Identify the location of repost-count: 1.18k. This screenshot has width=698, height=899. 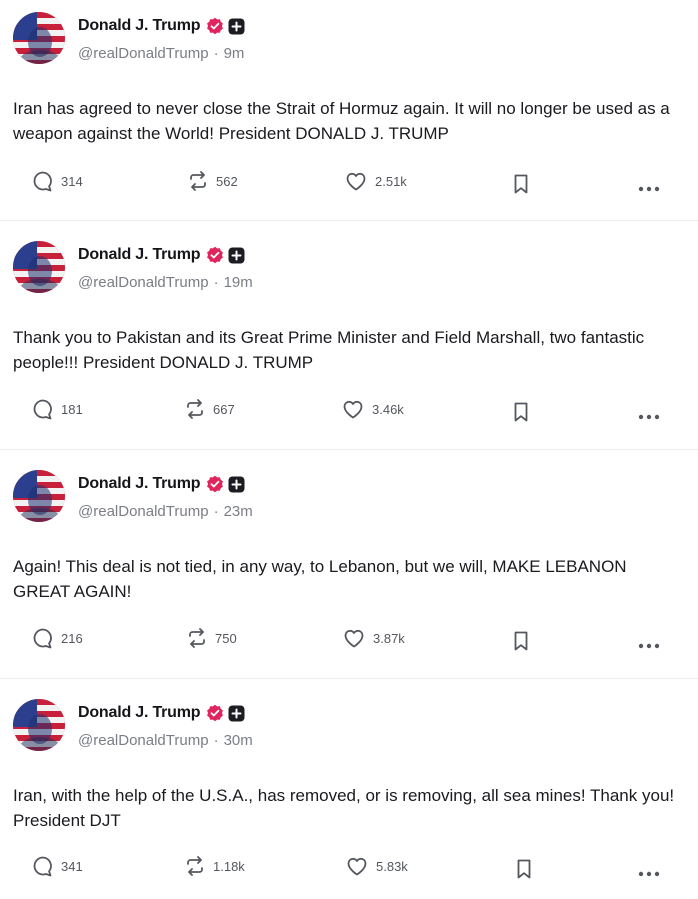
(229, 866).